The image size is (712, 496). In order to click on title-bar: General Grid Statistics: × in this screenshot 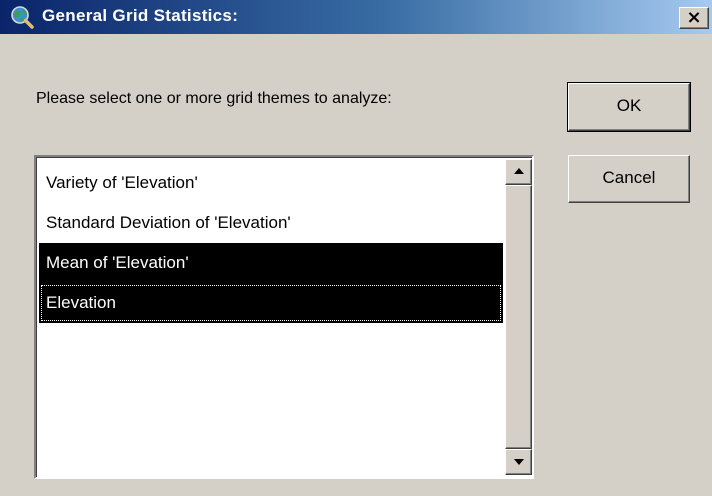, I will do `click(356, 17)`.